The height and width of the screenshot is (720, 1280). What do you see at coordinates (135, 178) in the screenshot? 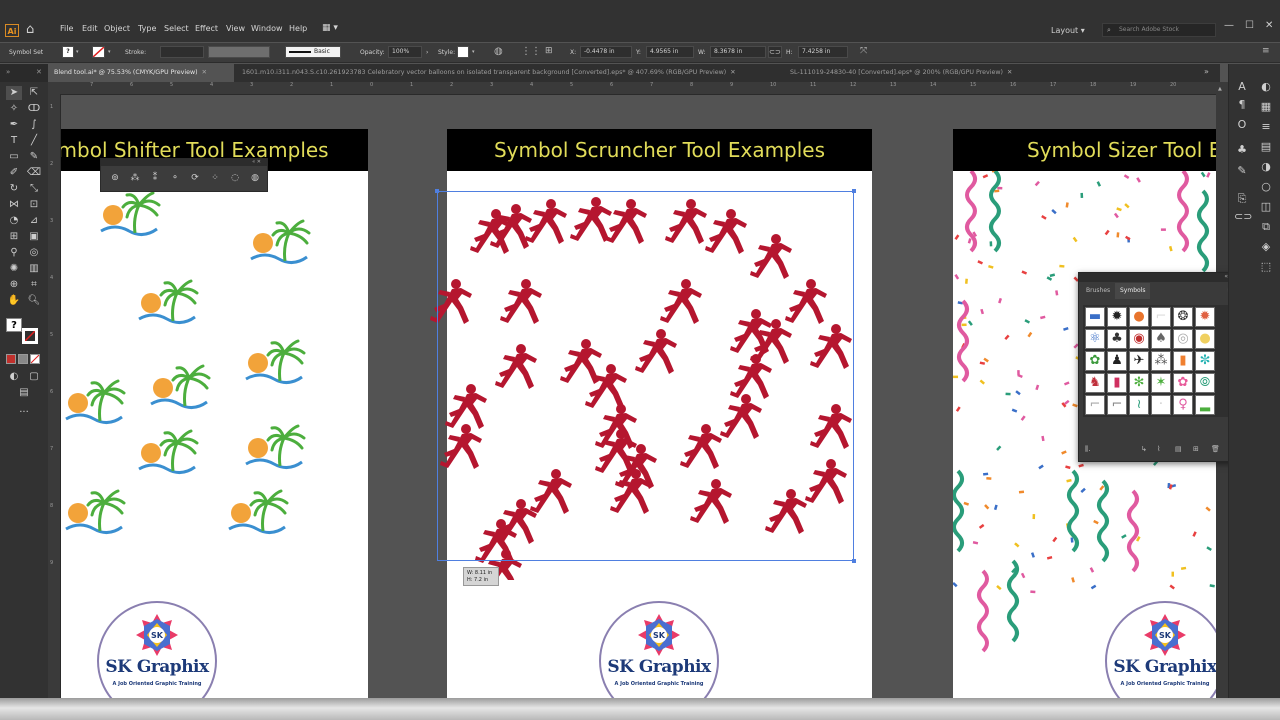
I see `symbol-shifter-icon: ⁂` at bounding box center [135, 178].